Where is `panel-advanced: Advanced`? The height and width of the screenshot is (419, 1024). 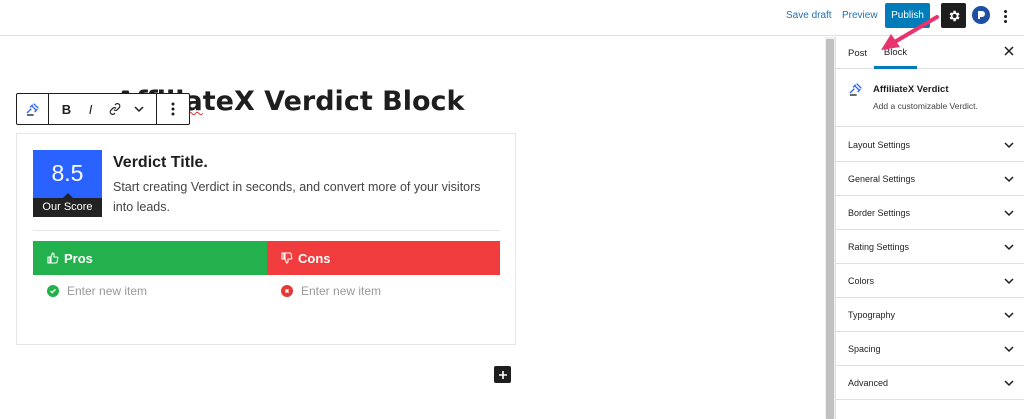 panel-advanced: Advanced is located at coordinates (930, 383).